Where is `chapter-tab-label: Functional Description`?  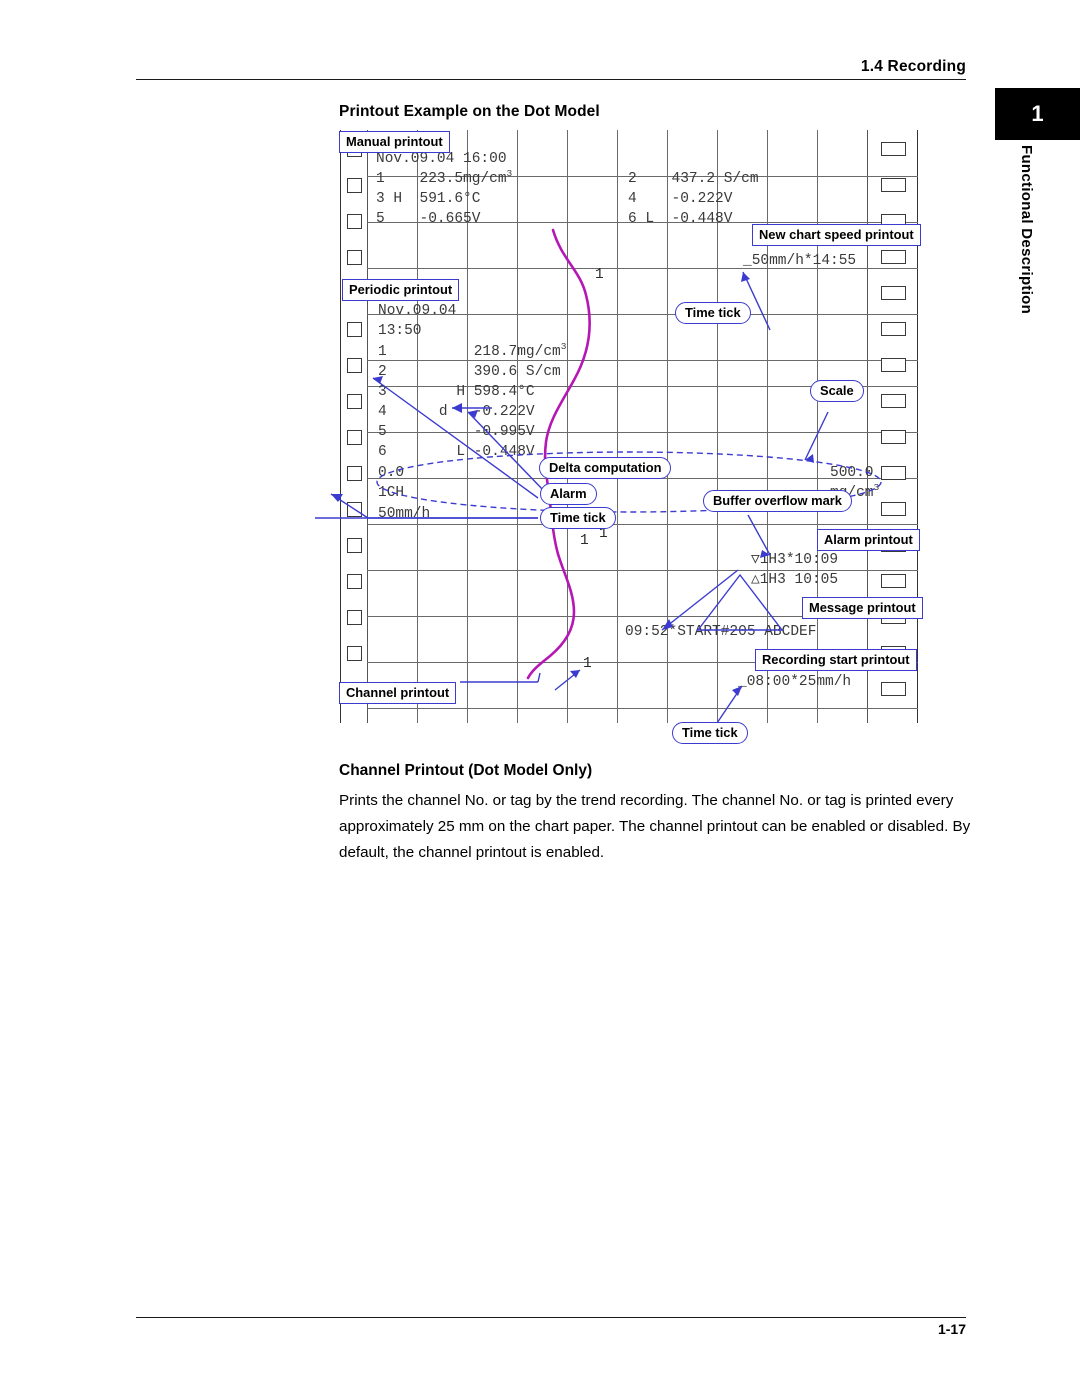 chapter-tab-label: Functional Description is located at coordinates (1026, 230).